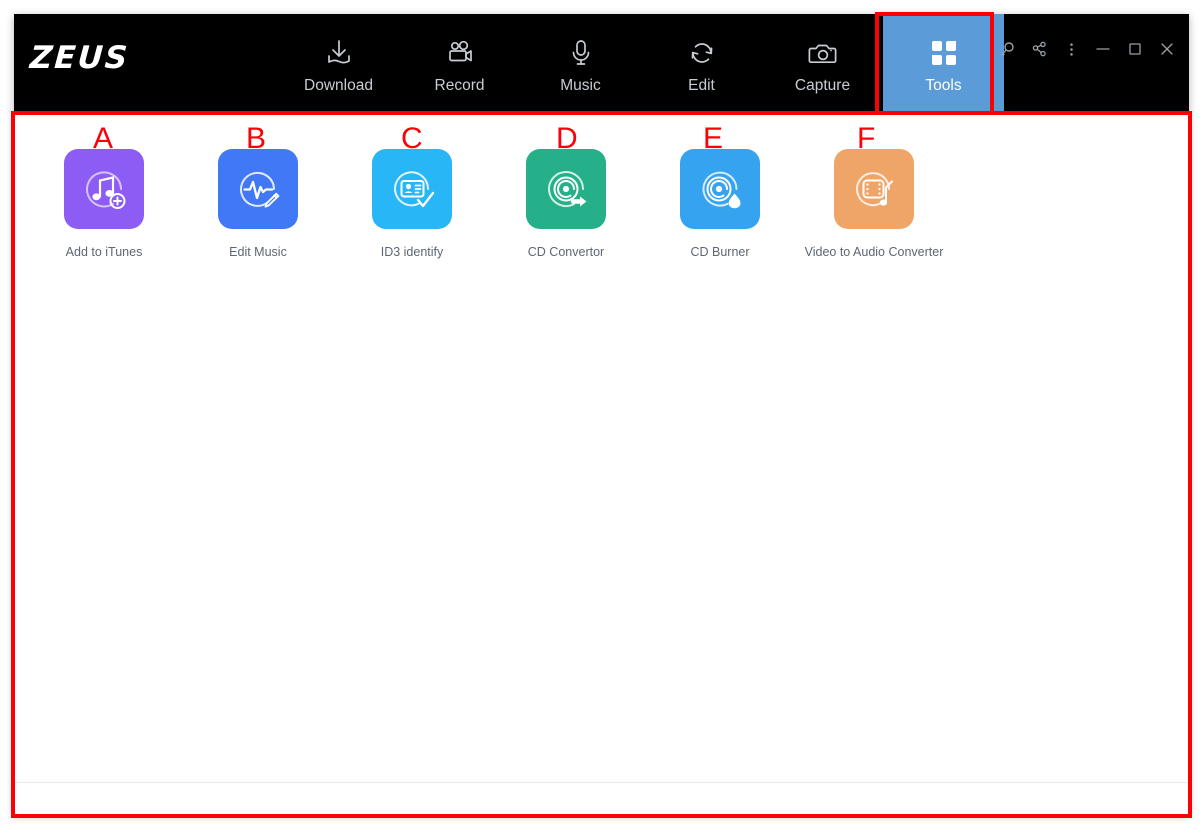 This screenshot has width=1202, height=830. I want to click on nav-tab-capture: Capture, so click(822, 63).